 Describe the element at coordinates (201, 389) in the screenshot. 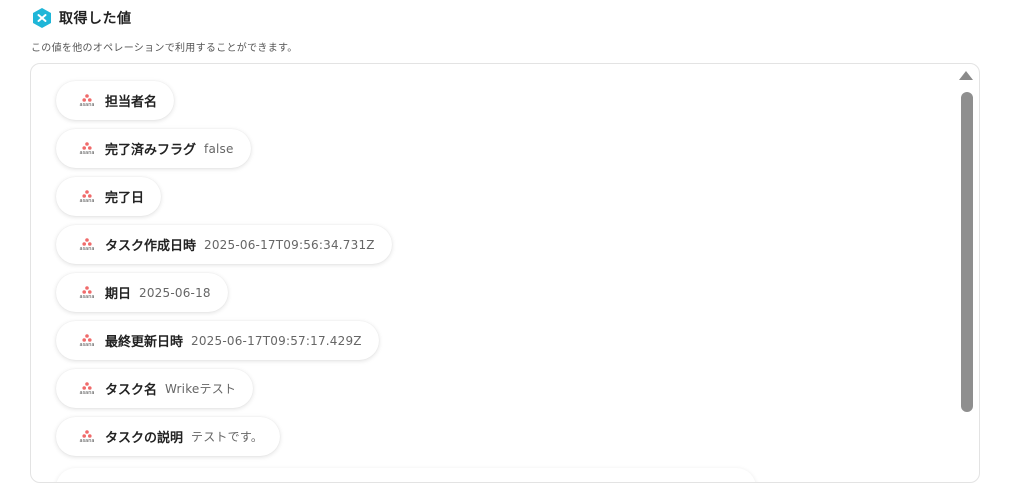

I see `value-chip-value: Wrikeテスト` at that location.